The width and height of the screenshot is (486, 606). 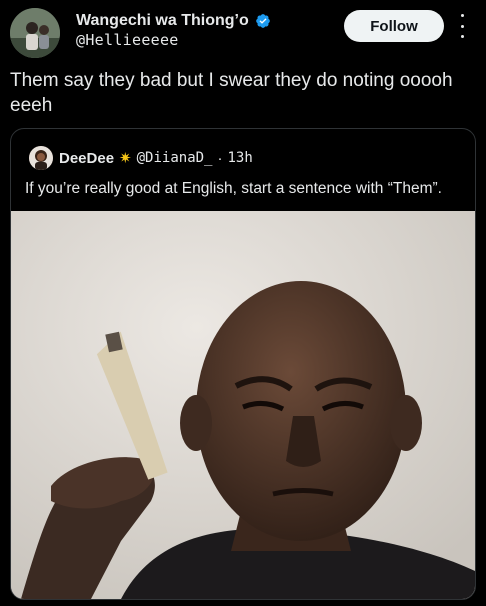 I want to click on quoted-timestamp: 13h, so click(x=239, y=158).